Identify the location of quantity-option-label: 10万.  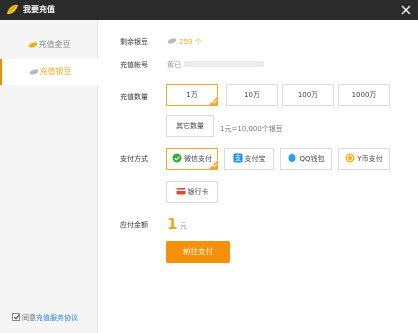
(252, 95).